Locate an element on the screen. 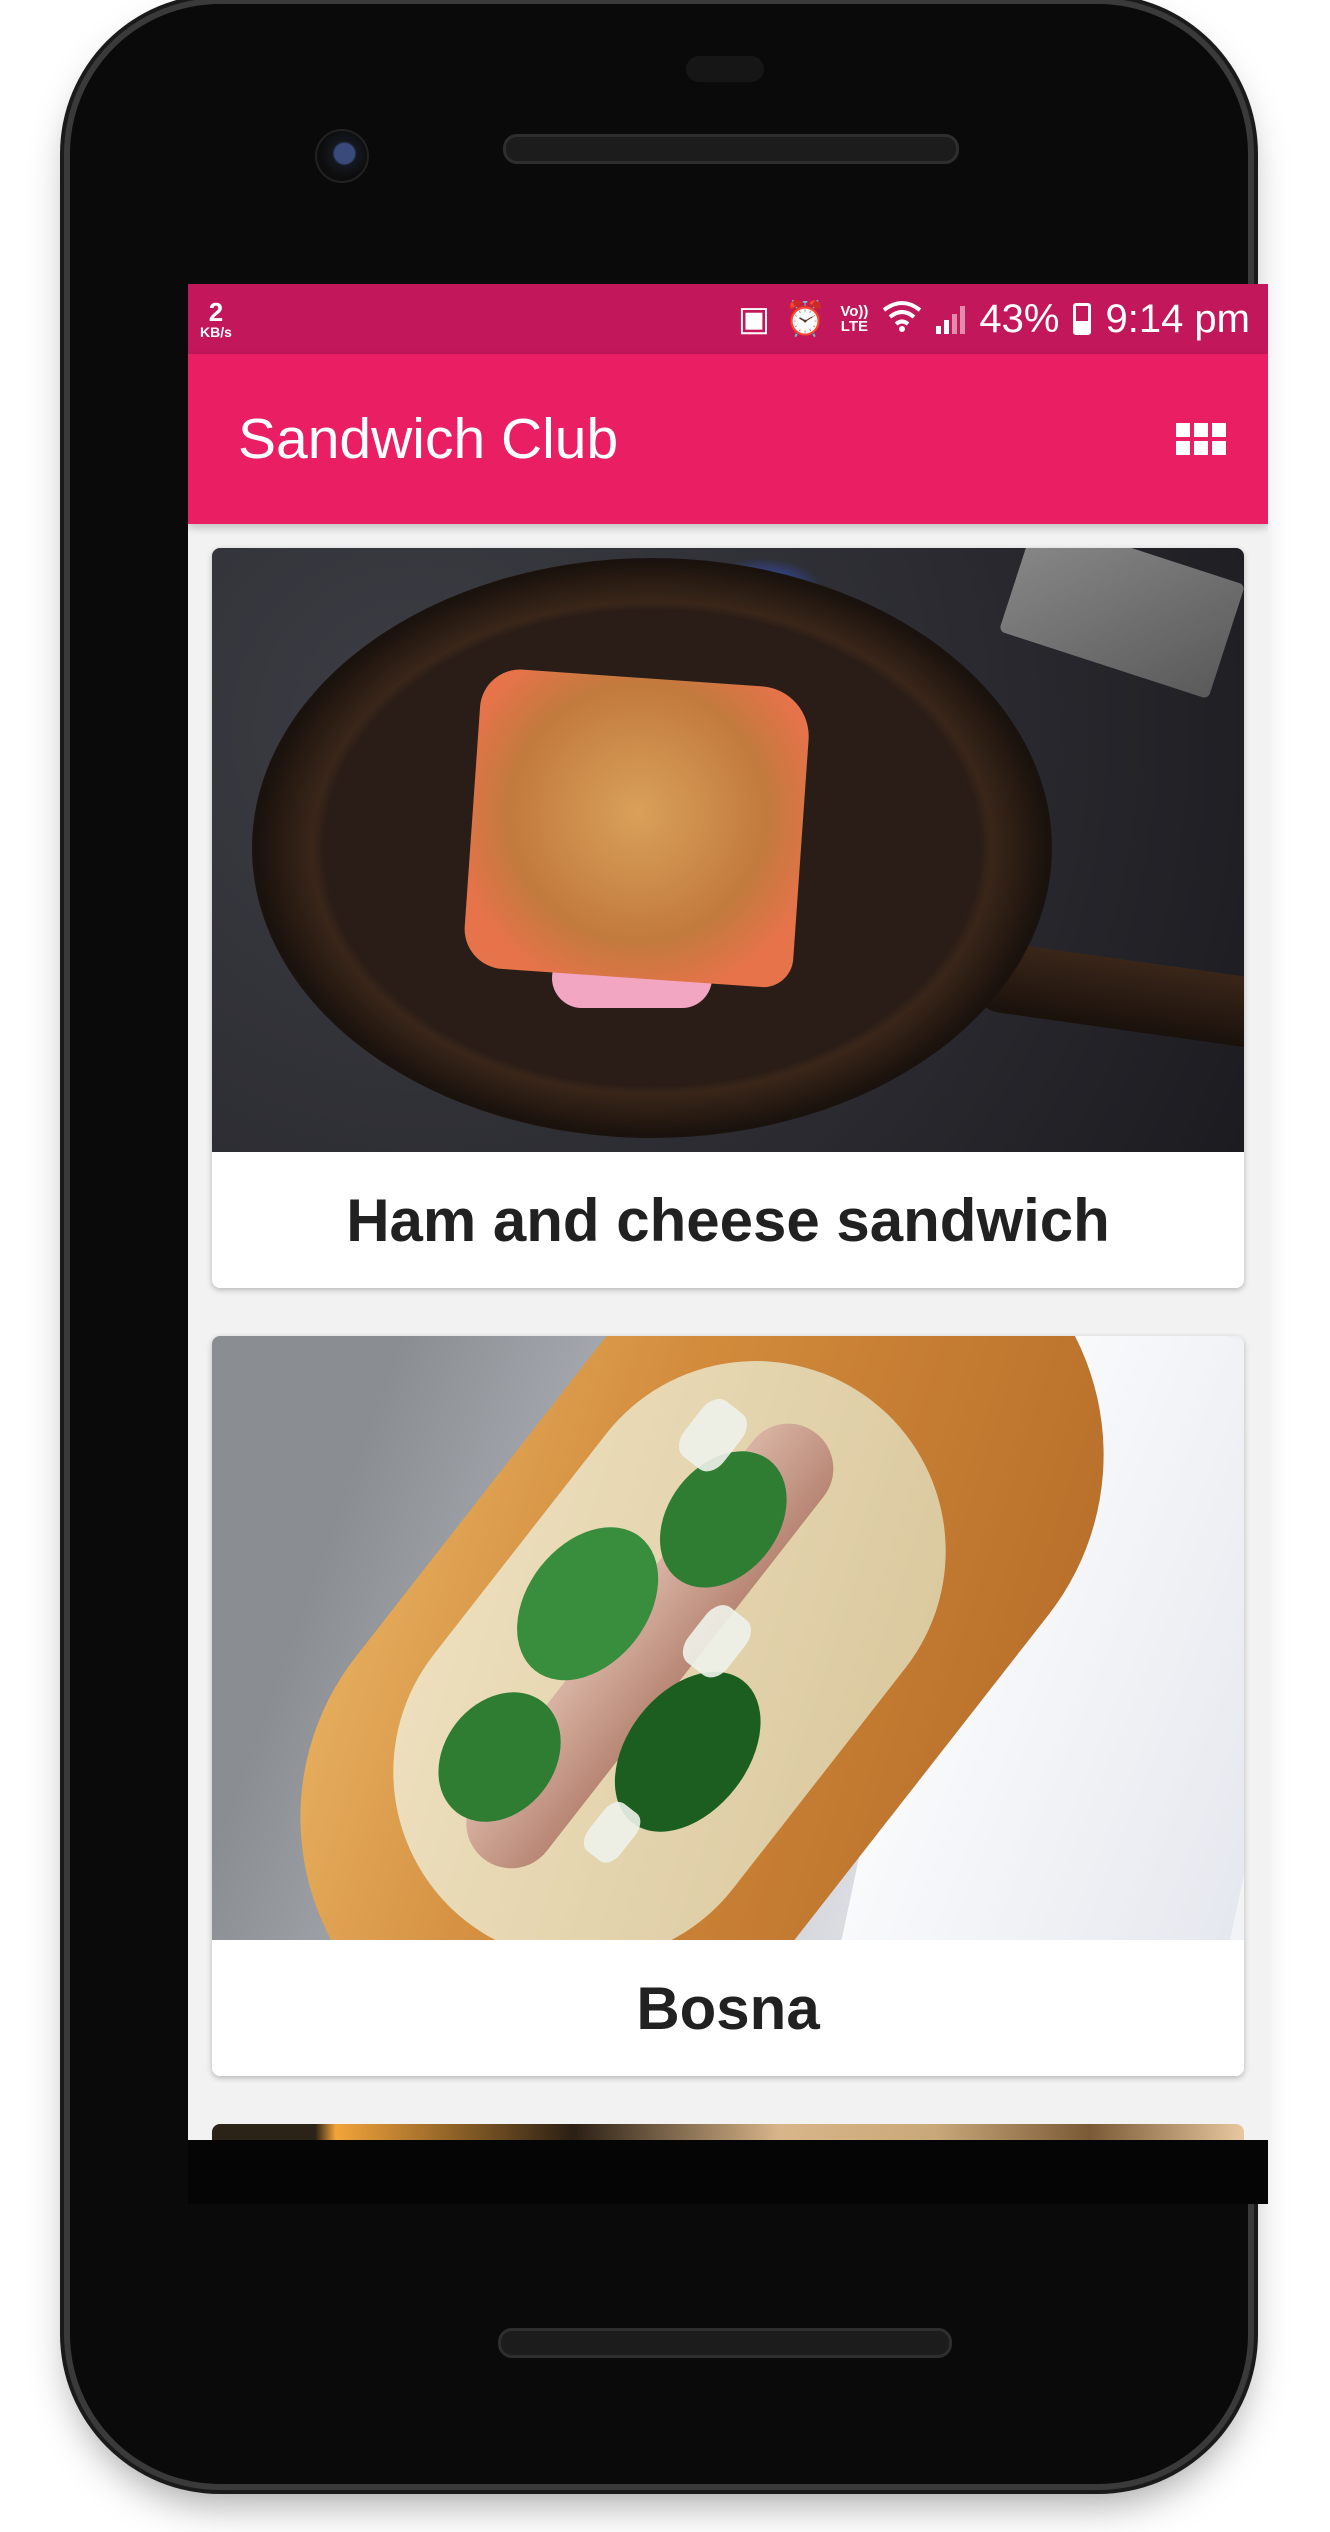 This screenshot has height=2532, width=1330. grid-view-icon is located at coordinates (1201, 439).